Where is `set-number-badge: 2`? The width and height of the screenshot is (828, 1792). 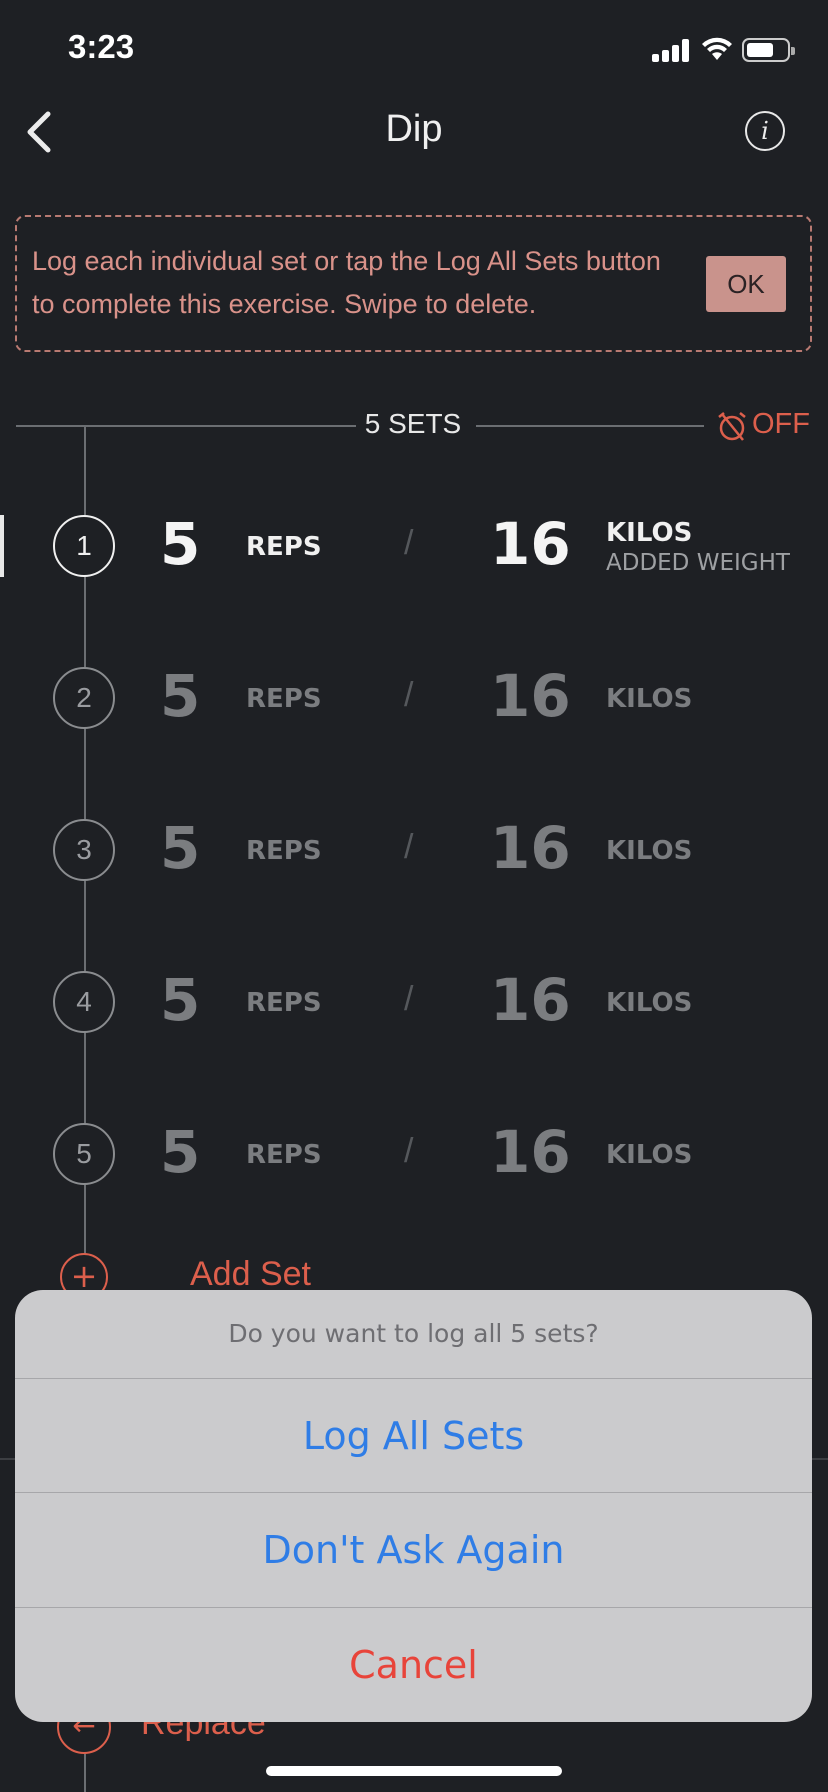
set-number-badge: 2 is located at coordinates (84, 698).